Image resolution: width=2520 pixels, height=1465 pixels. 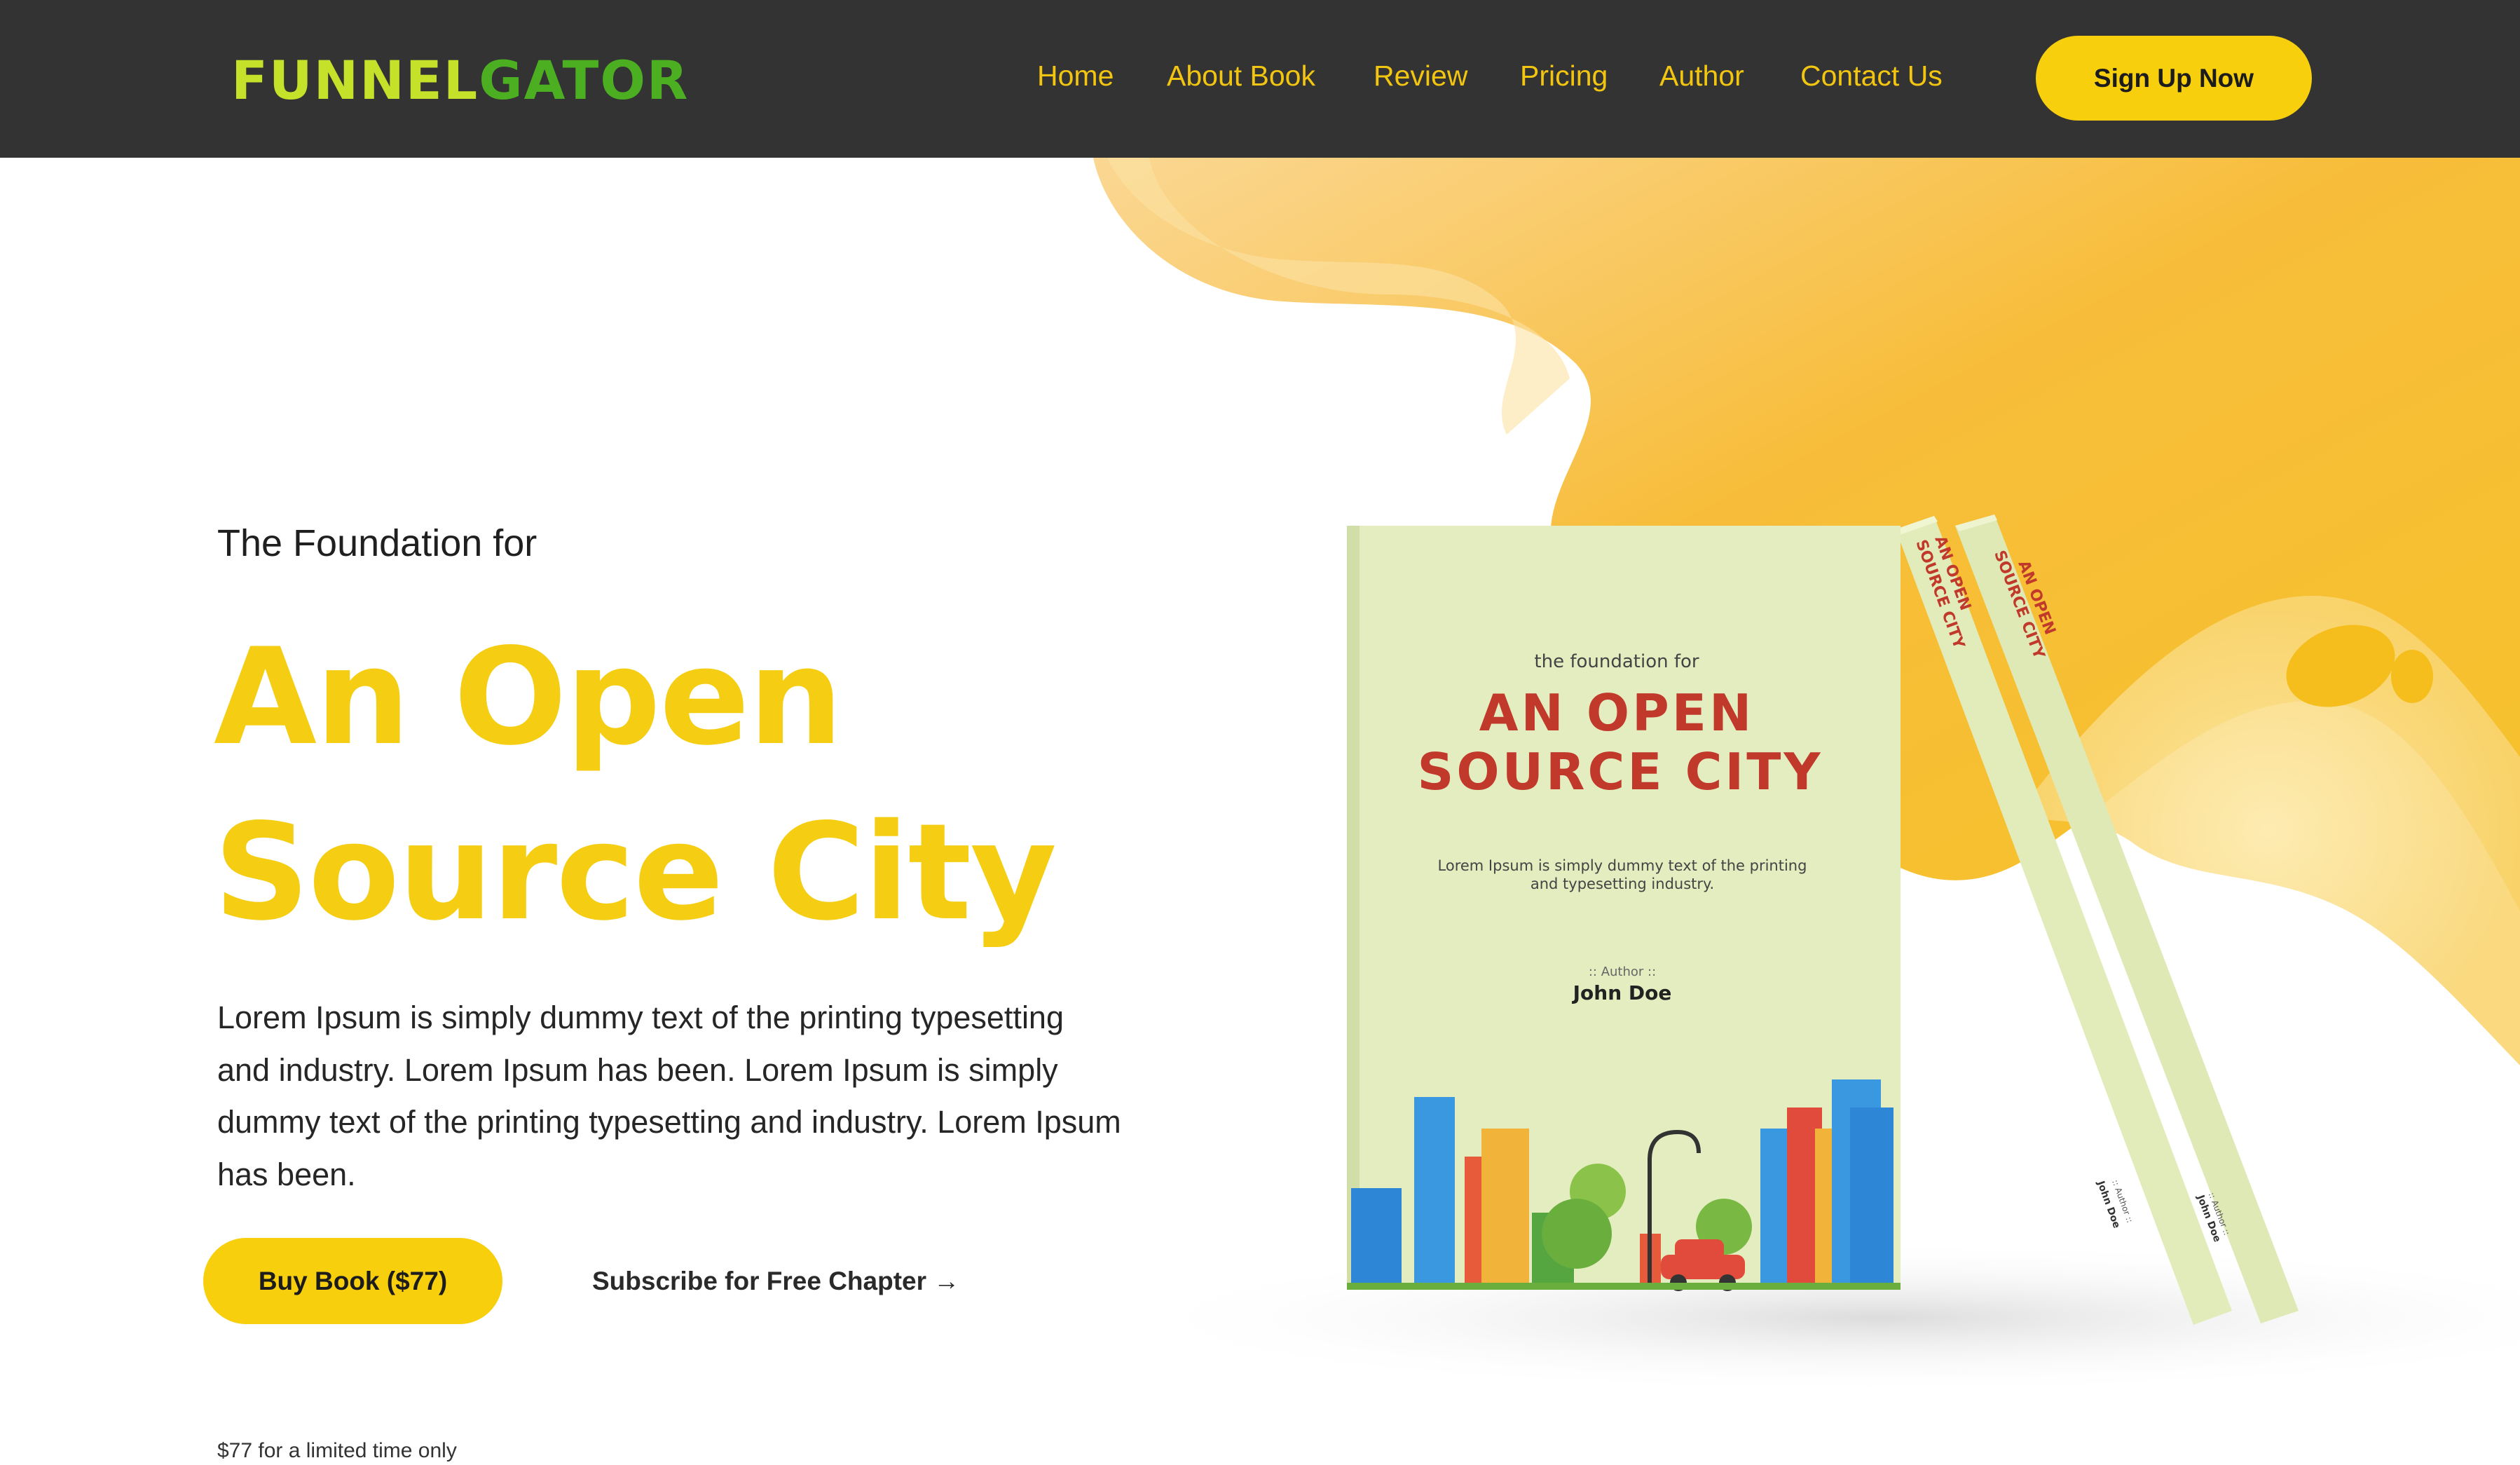 What do you see at coordinates (337, 1450) in the screenshot?
I see `limited-time-note: $77 for a limited time only` at bounding box center [337, 1450].